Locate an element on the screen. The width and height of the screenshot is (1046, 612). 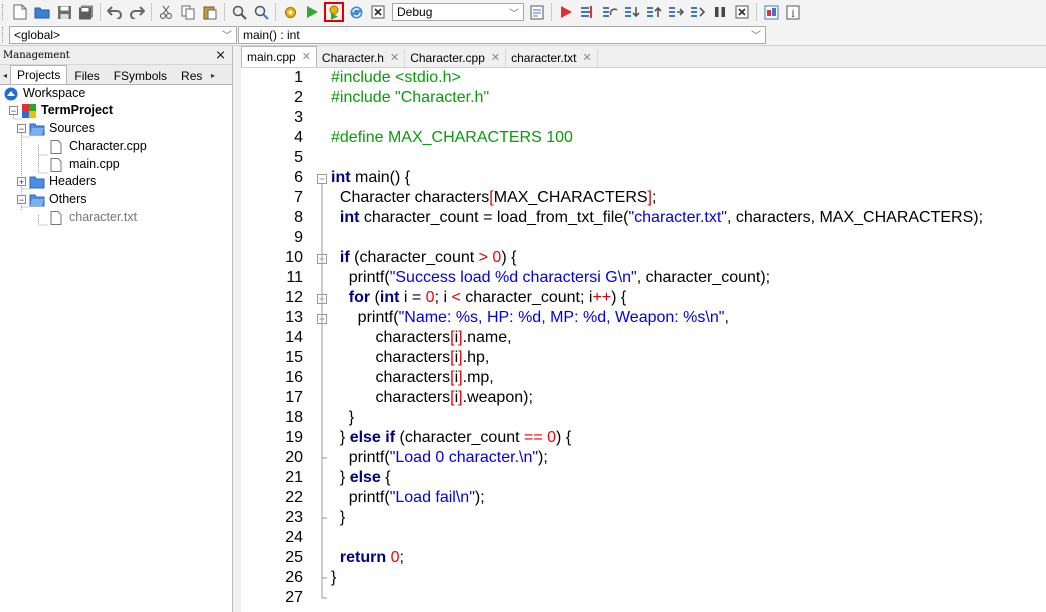
tab-projects: Projects is located at coordinates (39, 74).